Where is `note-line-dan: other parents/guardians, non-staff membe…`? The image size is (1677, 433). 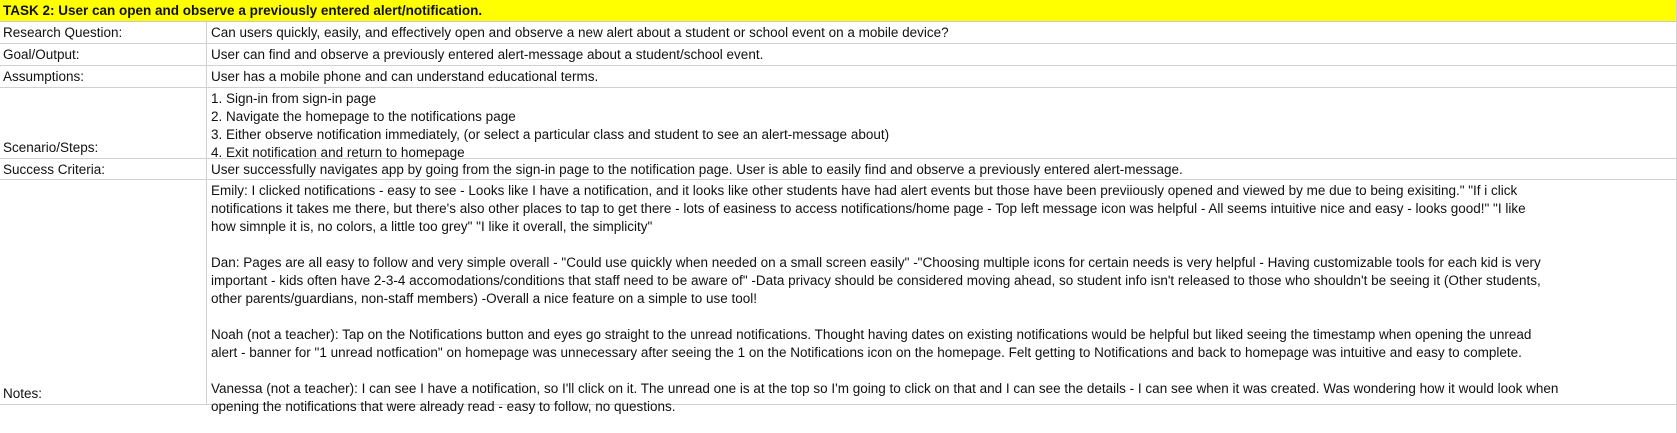 note-line-dan: other parents/guardians, non-staff membe… is located at coordinates (484, 298).